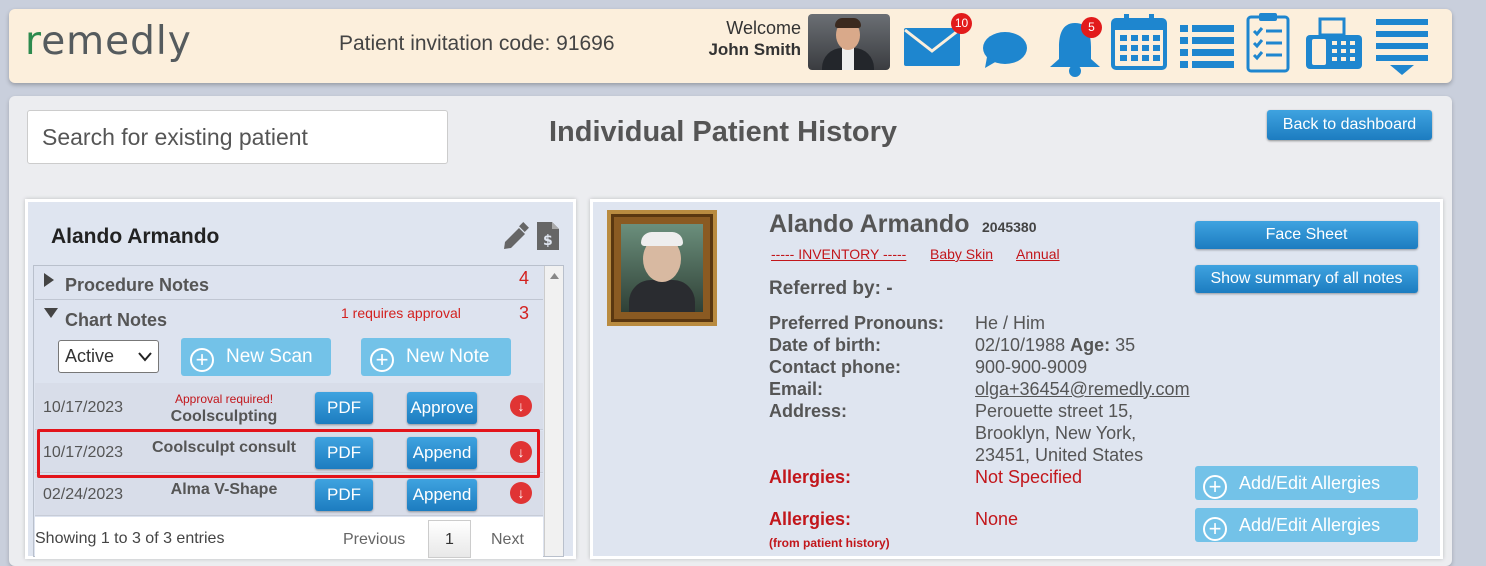  I want to click on user-name: John Smith, so click(745, 49).